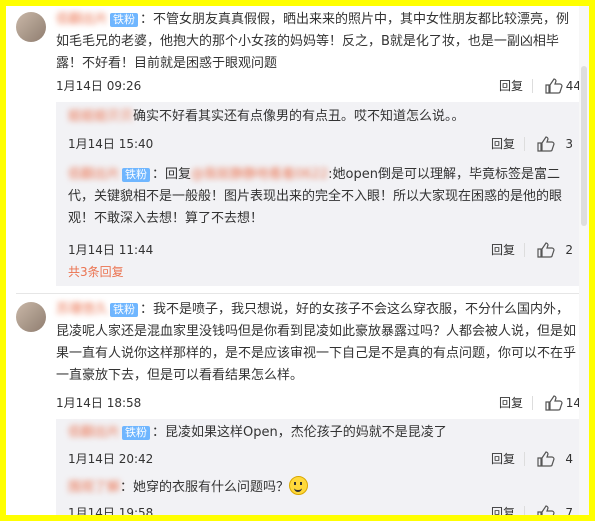 The width and height of the screenshot is (595, 521). What do you see at coordinates (320, 144) in the screenshot?
I see `reply-meta: 1月14日 15:40 回复 3` at bounding box center [320, 144].